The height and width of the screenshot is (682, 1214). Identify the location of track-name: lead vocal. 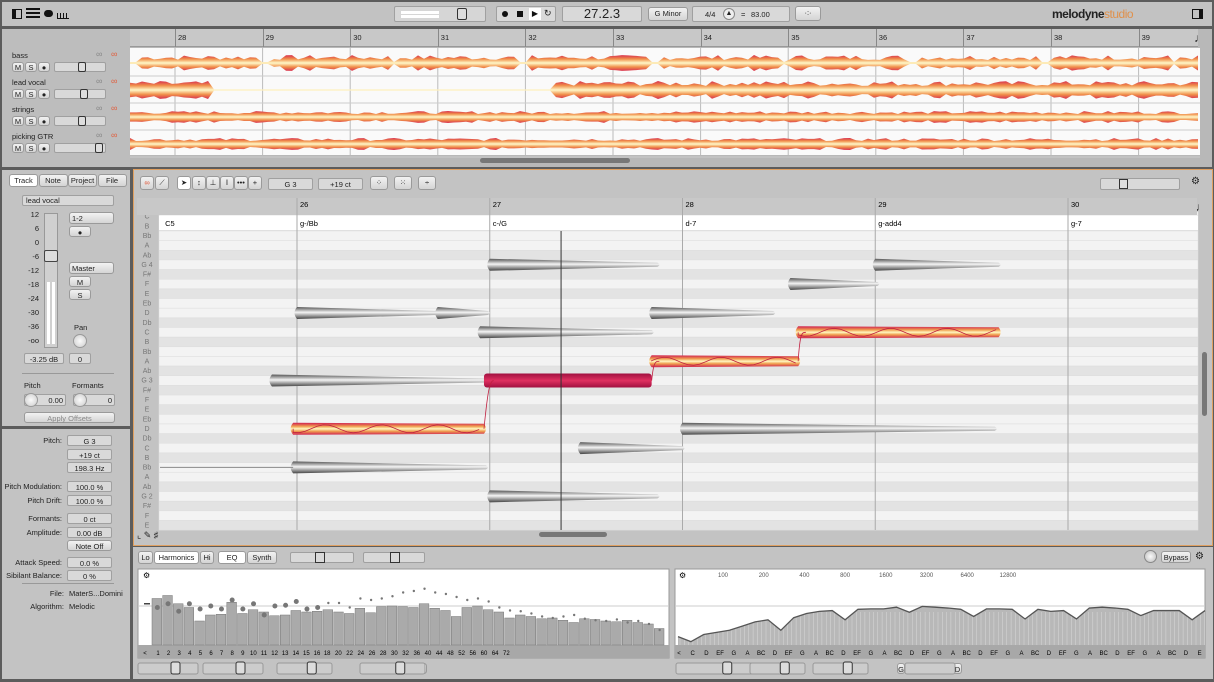
(29, 82).